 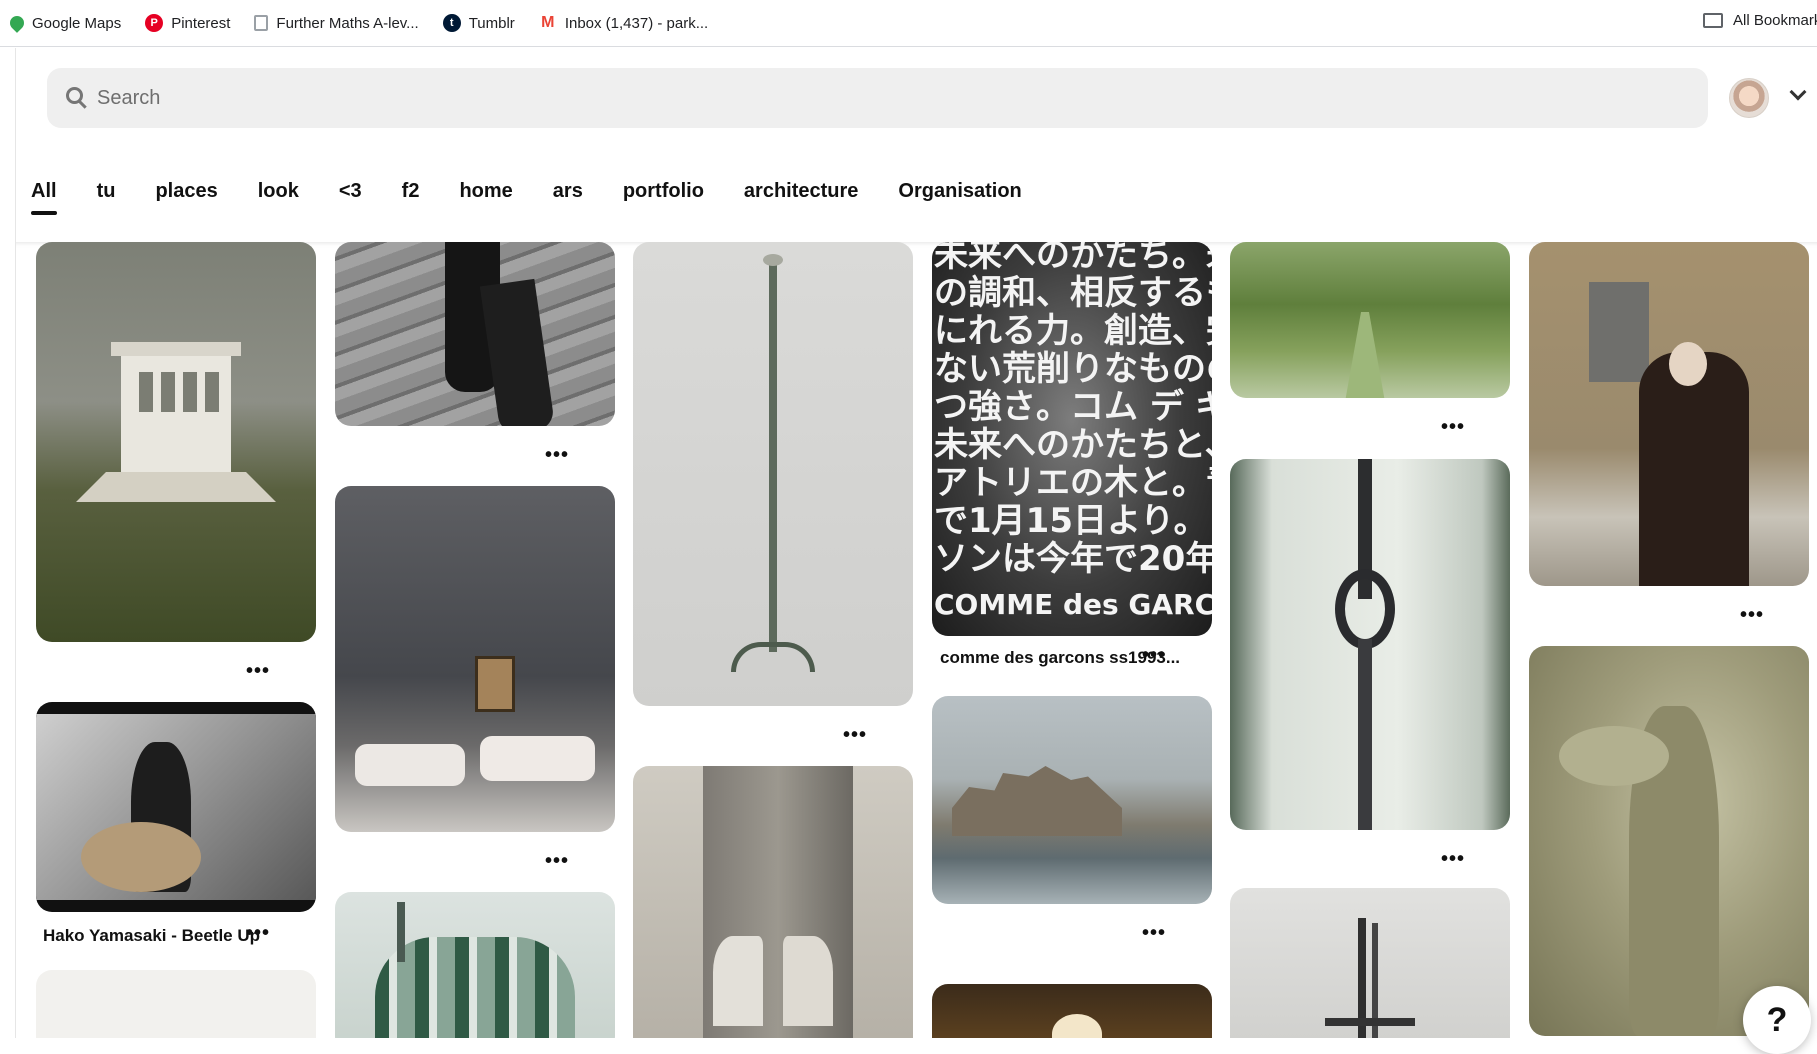 I want to click on folder-icon, so click(x=1713, y=20).